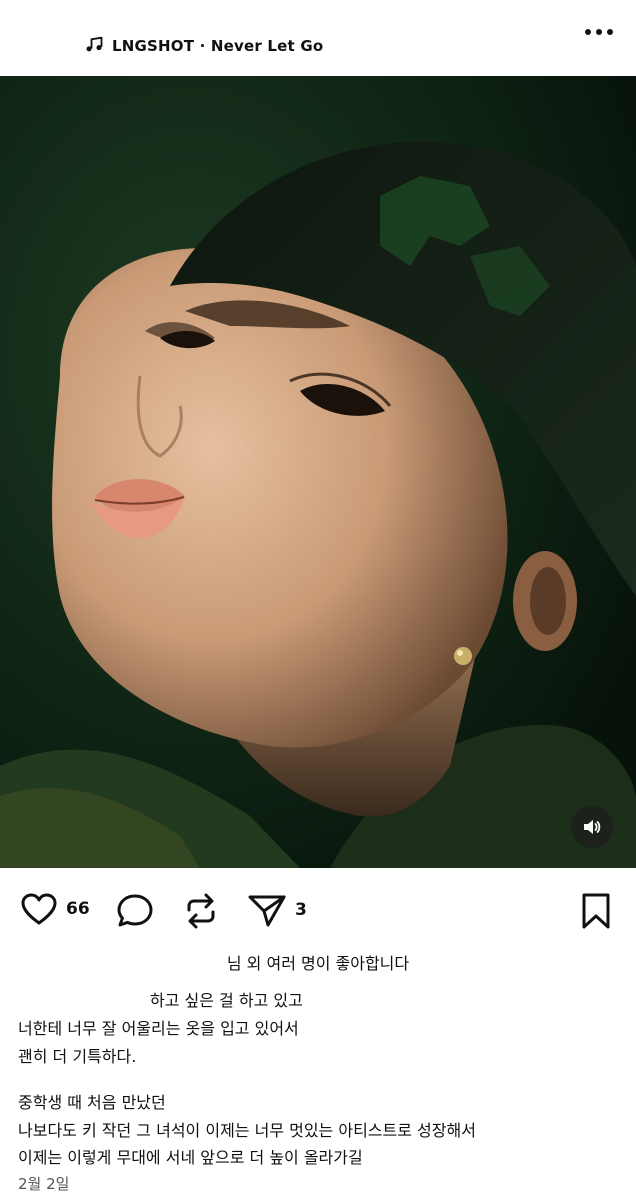  Describe the element at coordinates (92, 1102) in the screenshot. I see `caption-line: 중학생 때 처음 만났던` at that location.